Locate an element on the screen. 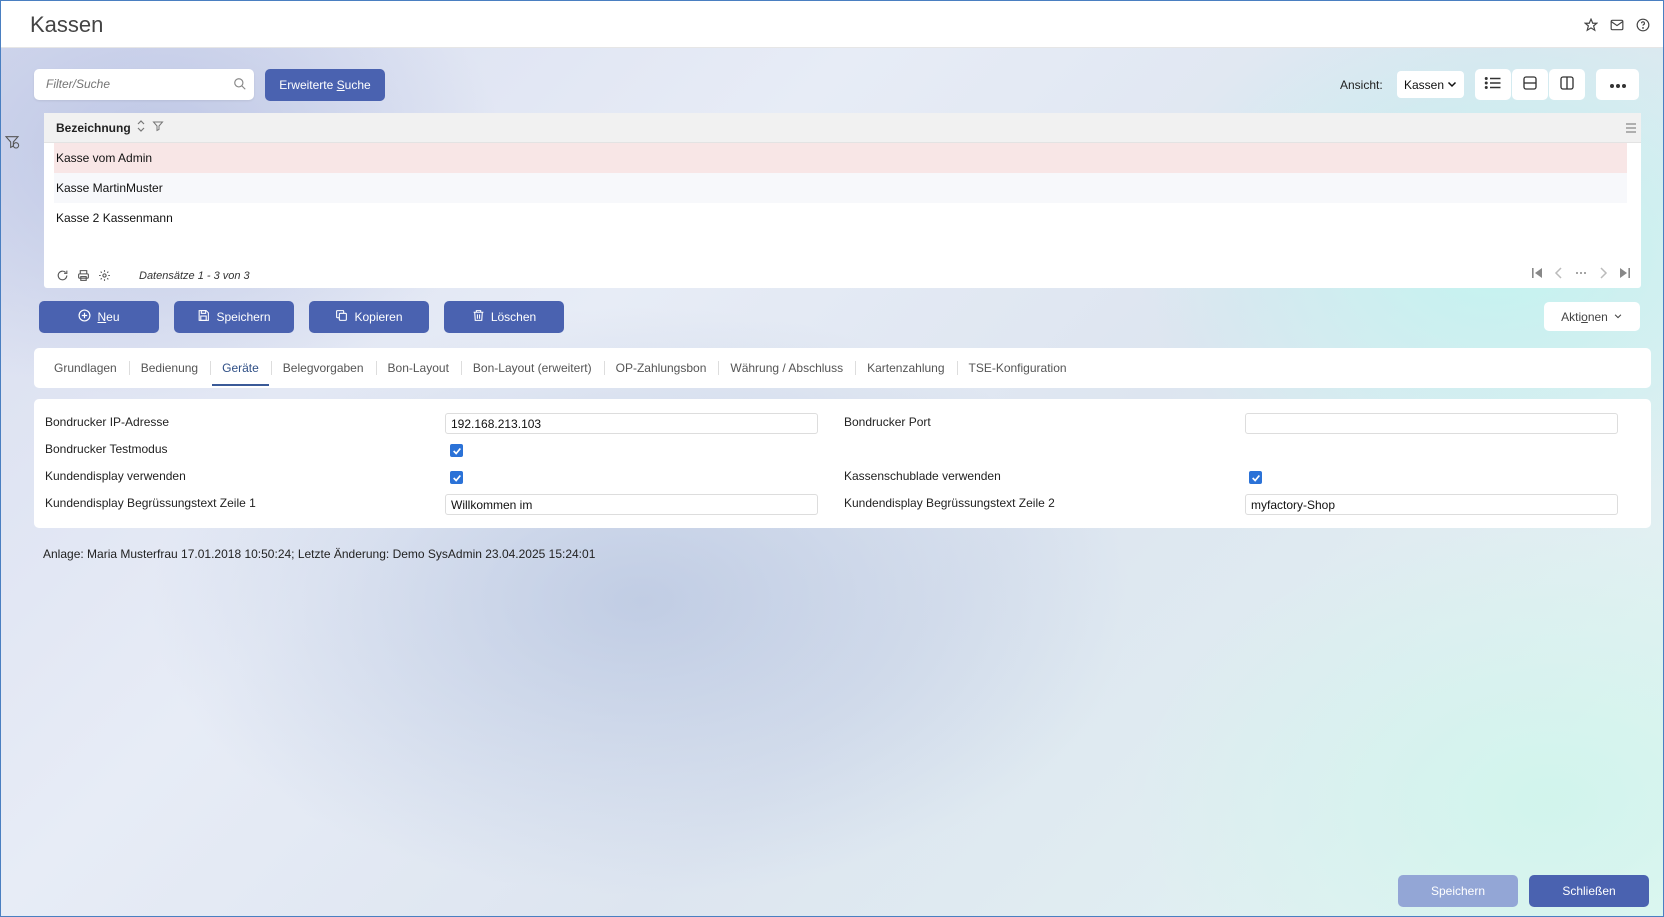  printer-port-field is located at coordinates (1431, 423).